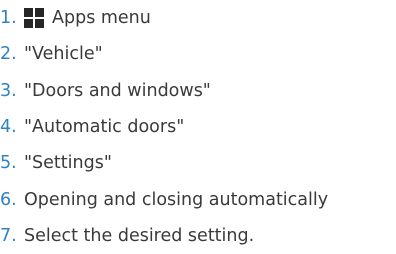 This screenshot has width=396, height=254. I want to click on step-item: 1. Apps menu, so click(198, 18).